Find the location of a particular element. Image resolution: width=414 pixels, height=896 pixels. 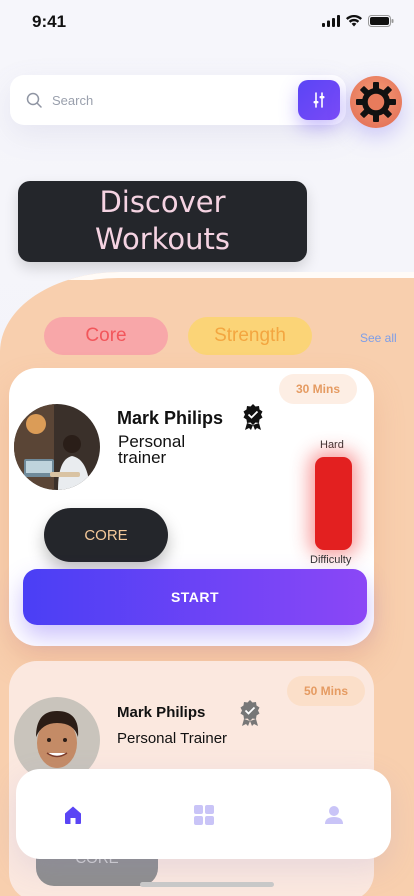

filter-icon is located at coordinates (319, 100).